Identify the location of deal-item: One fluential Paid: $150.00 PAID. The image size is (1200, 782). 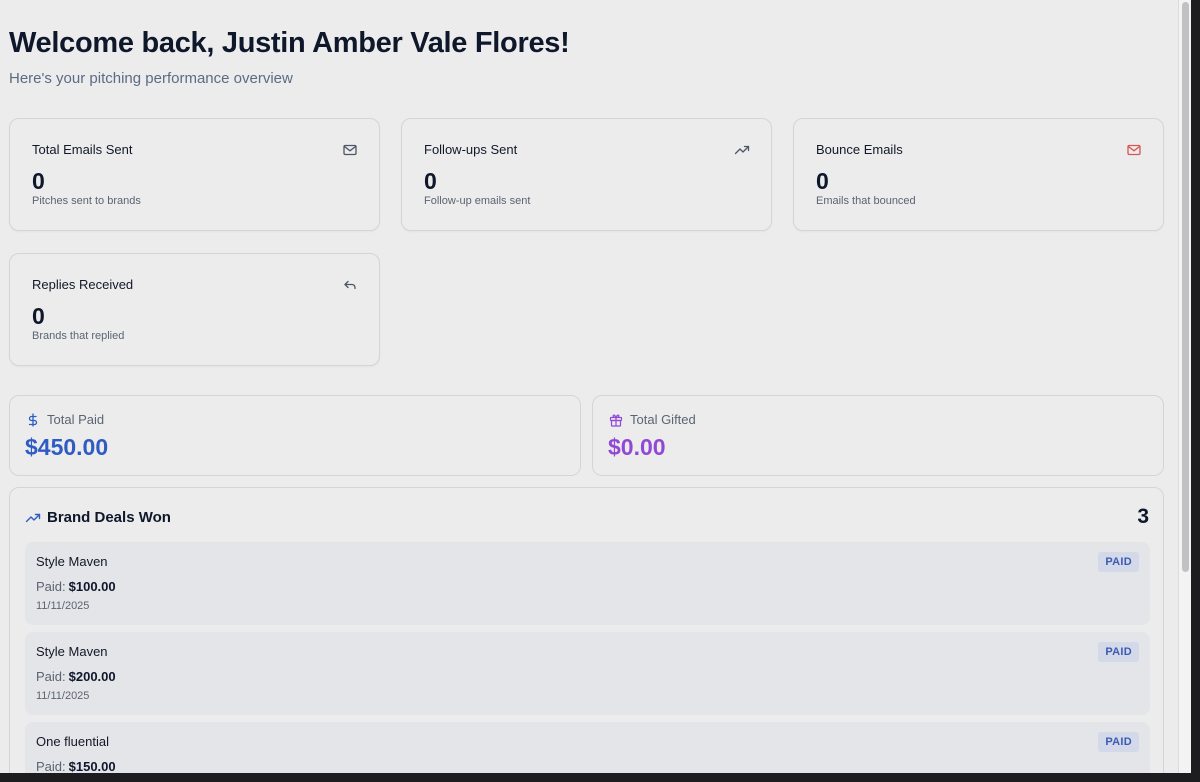
(587, 747).